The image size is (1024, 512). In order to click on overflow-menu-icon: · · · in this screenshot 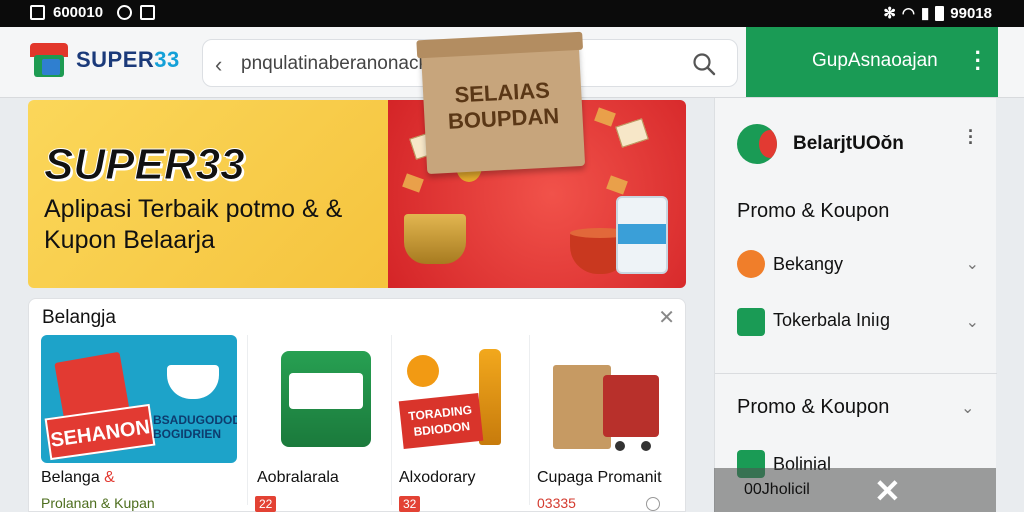, I will do `click(978, 61)`.